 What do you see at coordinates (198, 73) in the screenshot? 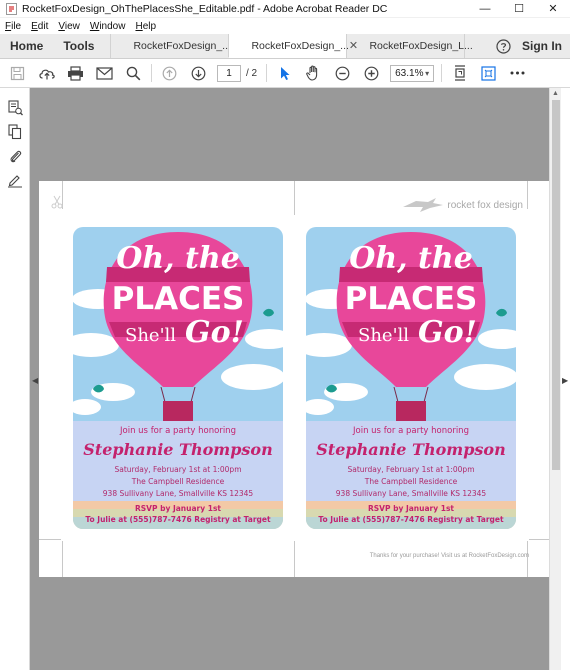
I see `next-page-icon` at bounding box center [198, 73].